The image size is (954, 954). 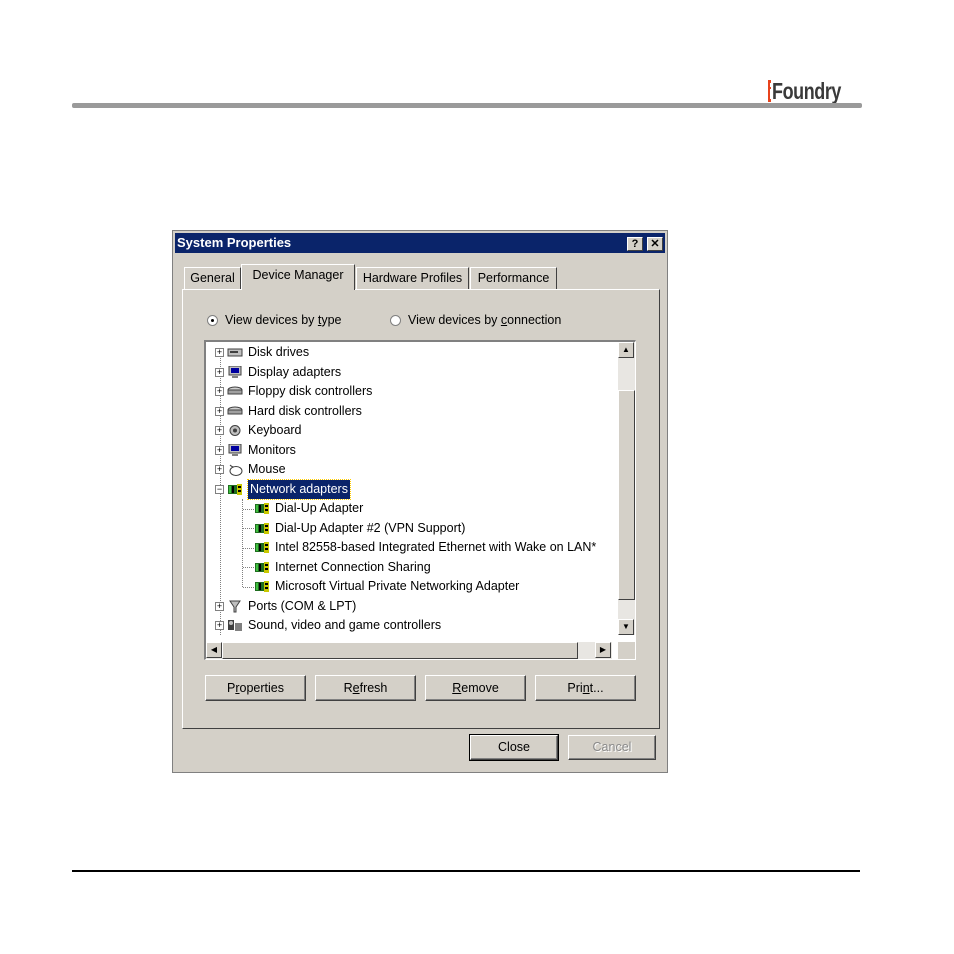 I want to click on arrow-up-icon: ▲, so click(x=626, y=349).